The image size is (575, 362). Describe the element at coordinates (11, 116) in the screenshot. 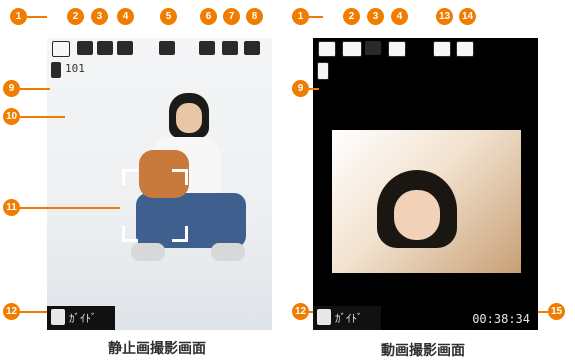

I see `callout-10: 10` at that location.